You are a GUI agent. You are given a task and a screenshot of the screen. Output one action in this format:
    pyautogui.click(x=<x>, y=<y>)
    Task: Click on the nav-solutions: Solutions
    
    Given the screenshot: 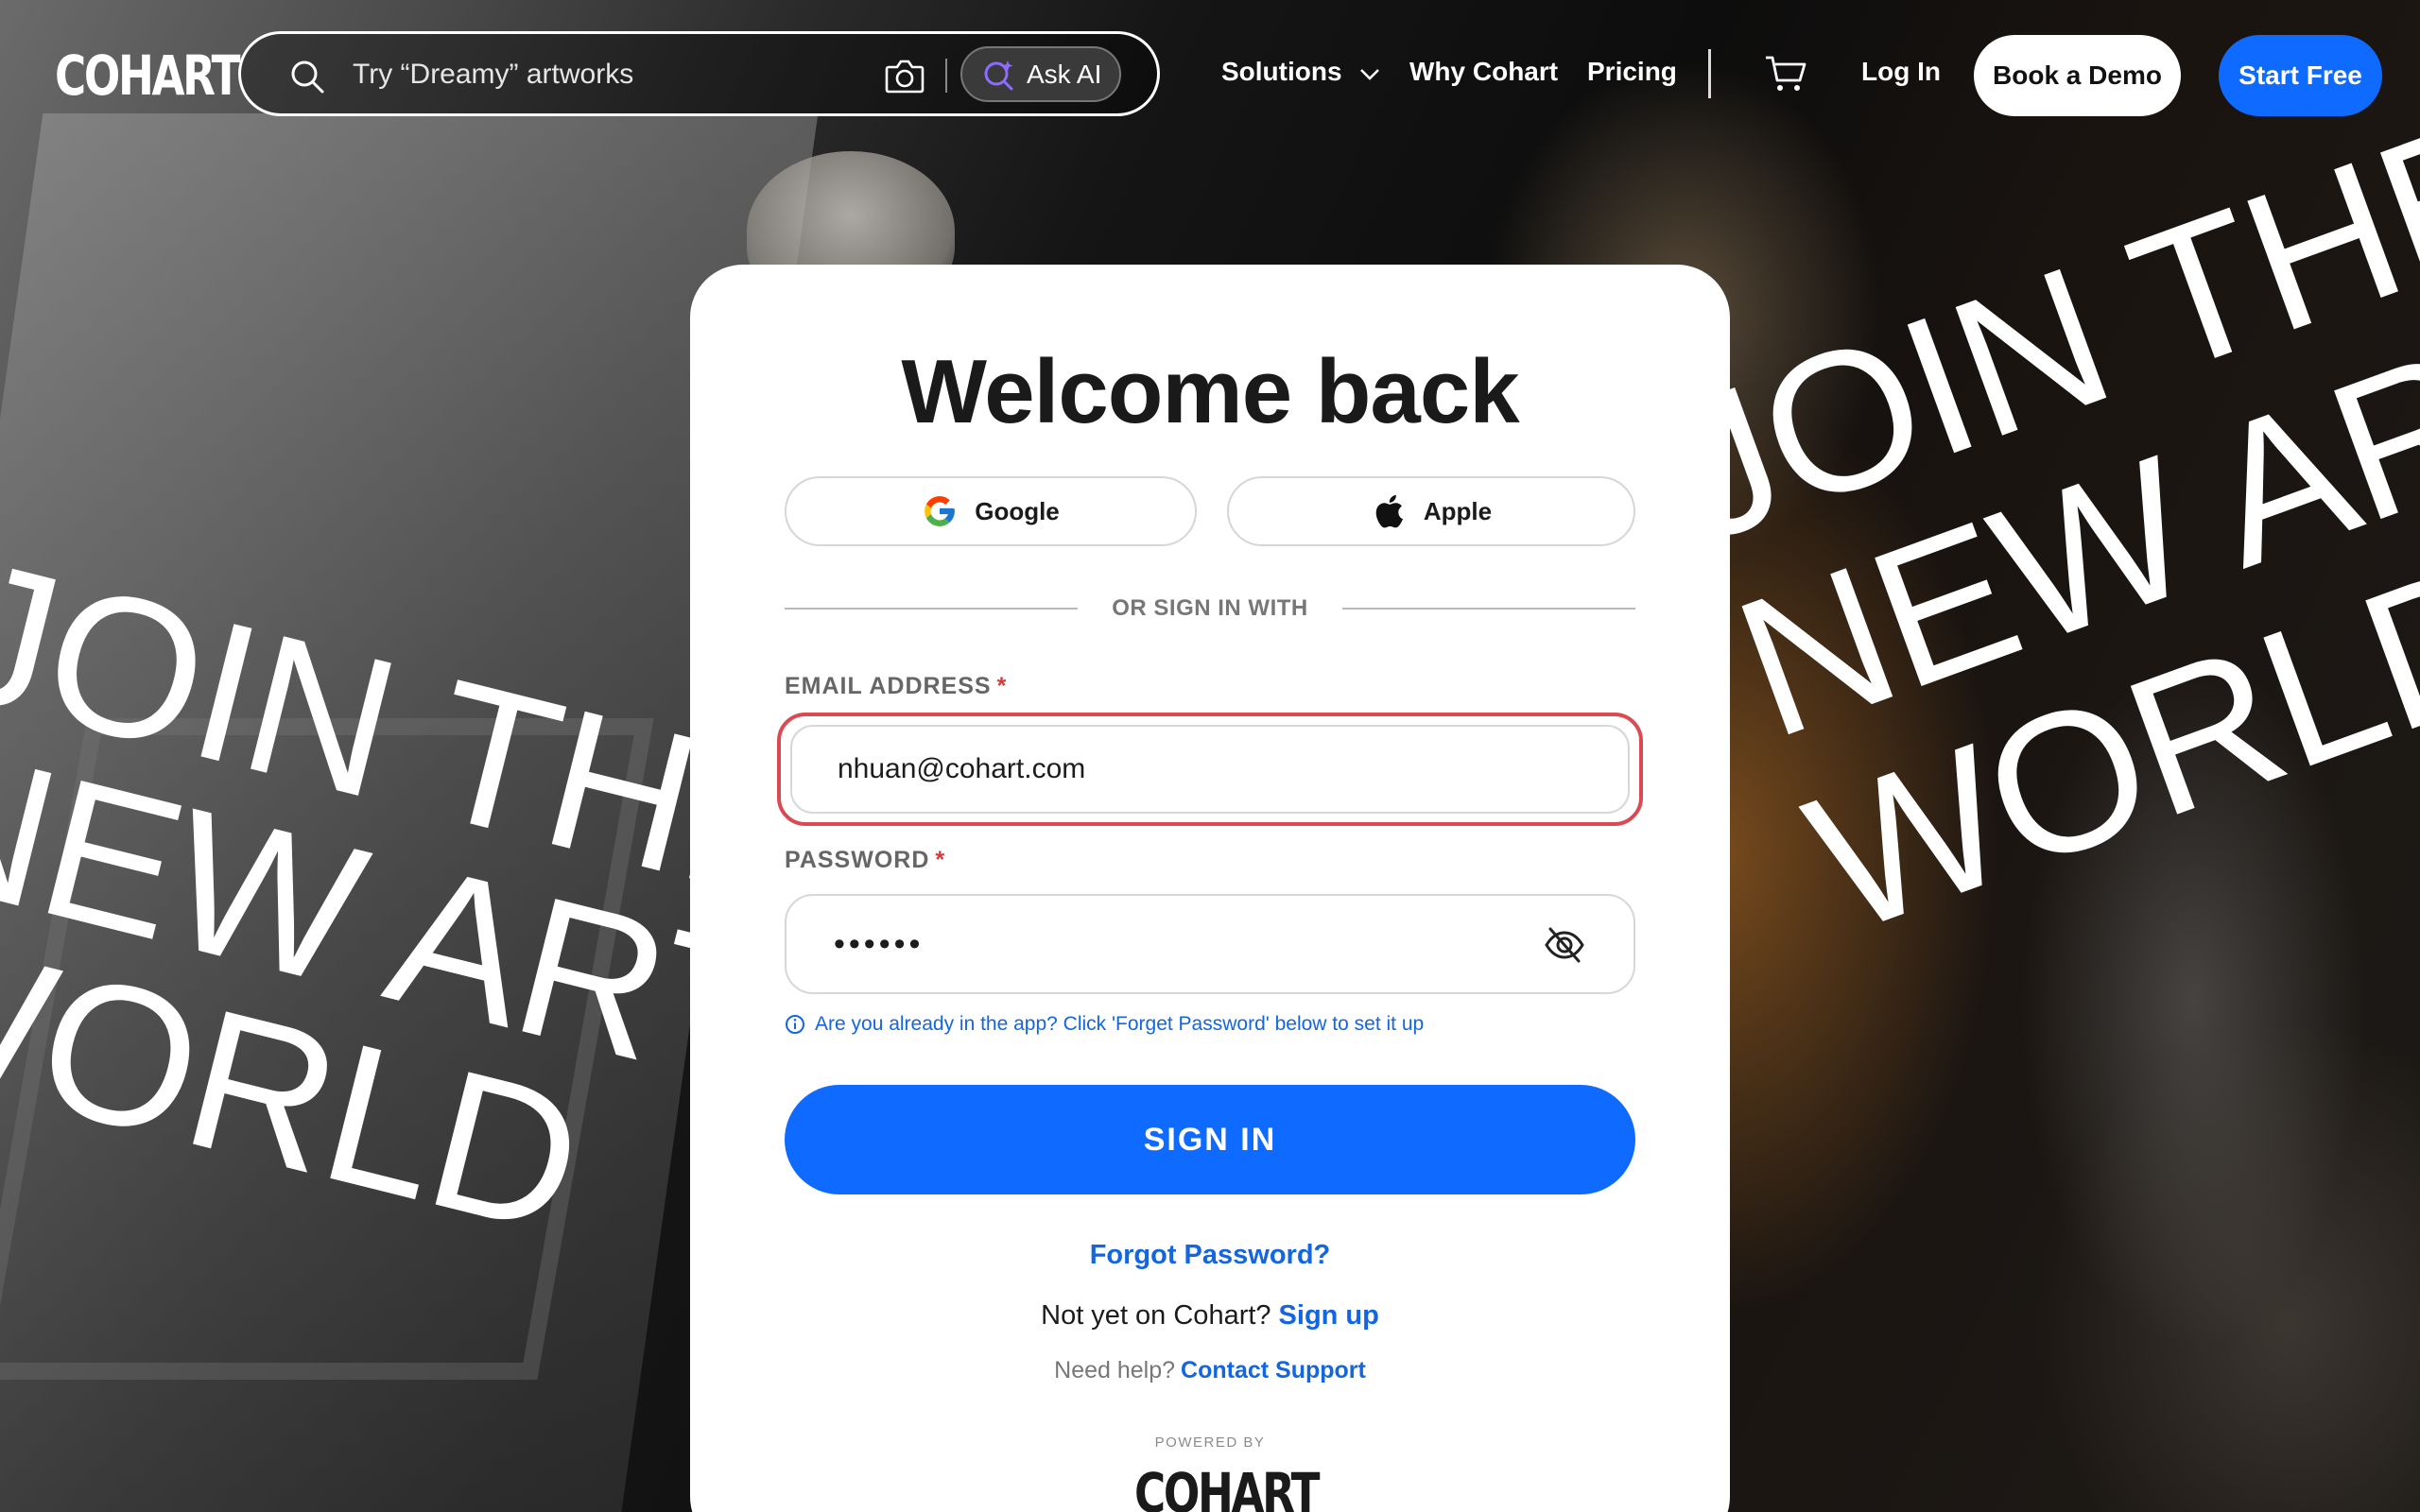 What is the action you would take?
    pyautogui.click(x=1301, y=72)
    